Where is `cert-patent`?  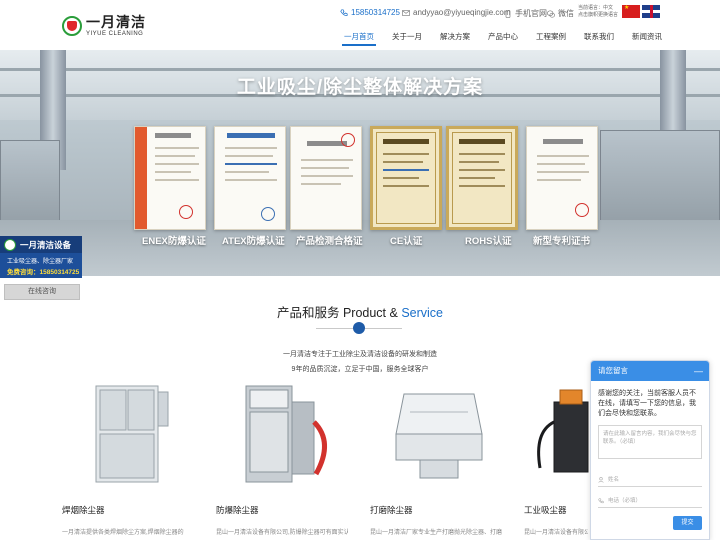
cert-patent is located at coordinates (562, 178).